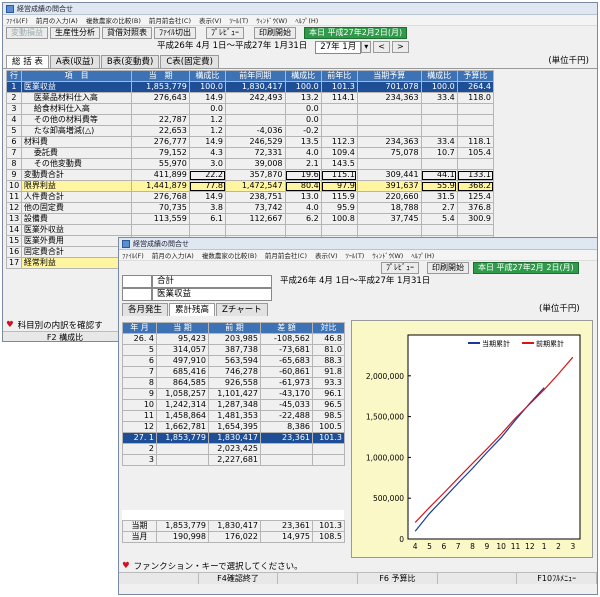 The height and width of the screenshot is (597, 600). I want to click on chevron-down-icon: ▾, so click(366, 47).